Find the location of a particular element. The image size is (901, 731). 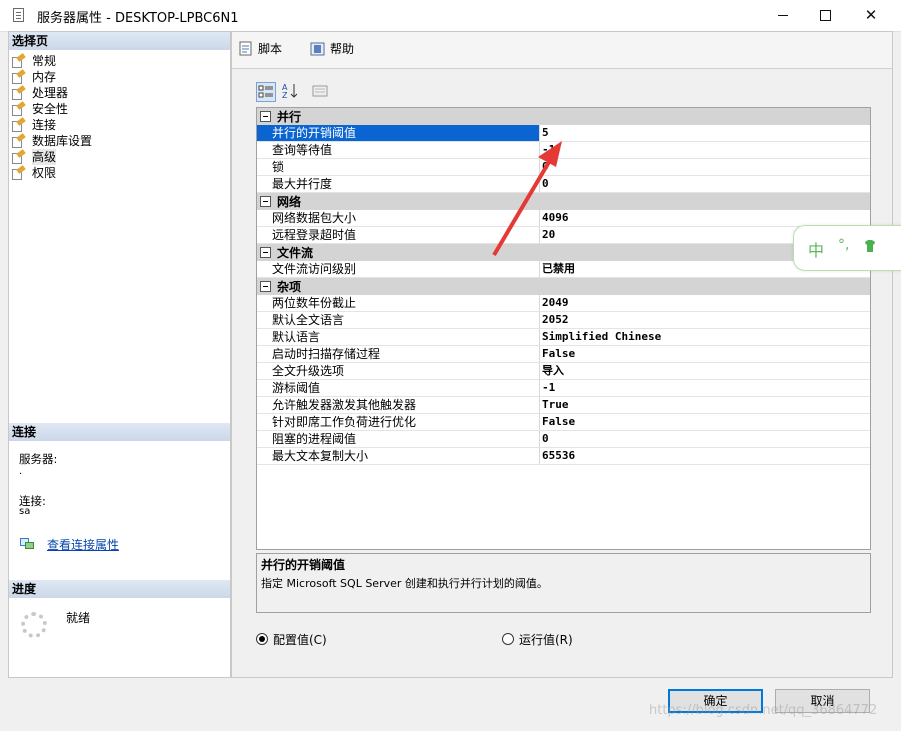

page-item: 高级 is located at coordinates (52, 157).